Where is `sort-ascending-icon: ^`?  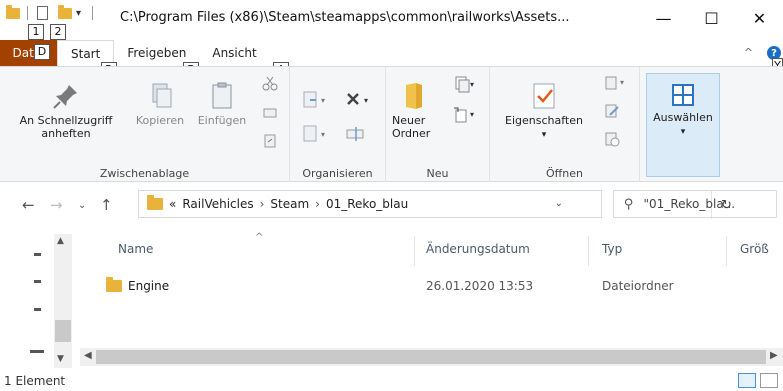 sort-ascending-icon: ^ is located at coordinates (259, 237).